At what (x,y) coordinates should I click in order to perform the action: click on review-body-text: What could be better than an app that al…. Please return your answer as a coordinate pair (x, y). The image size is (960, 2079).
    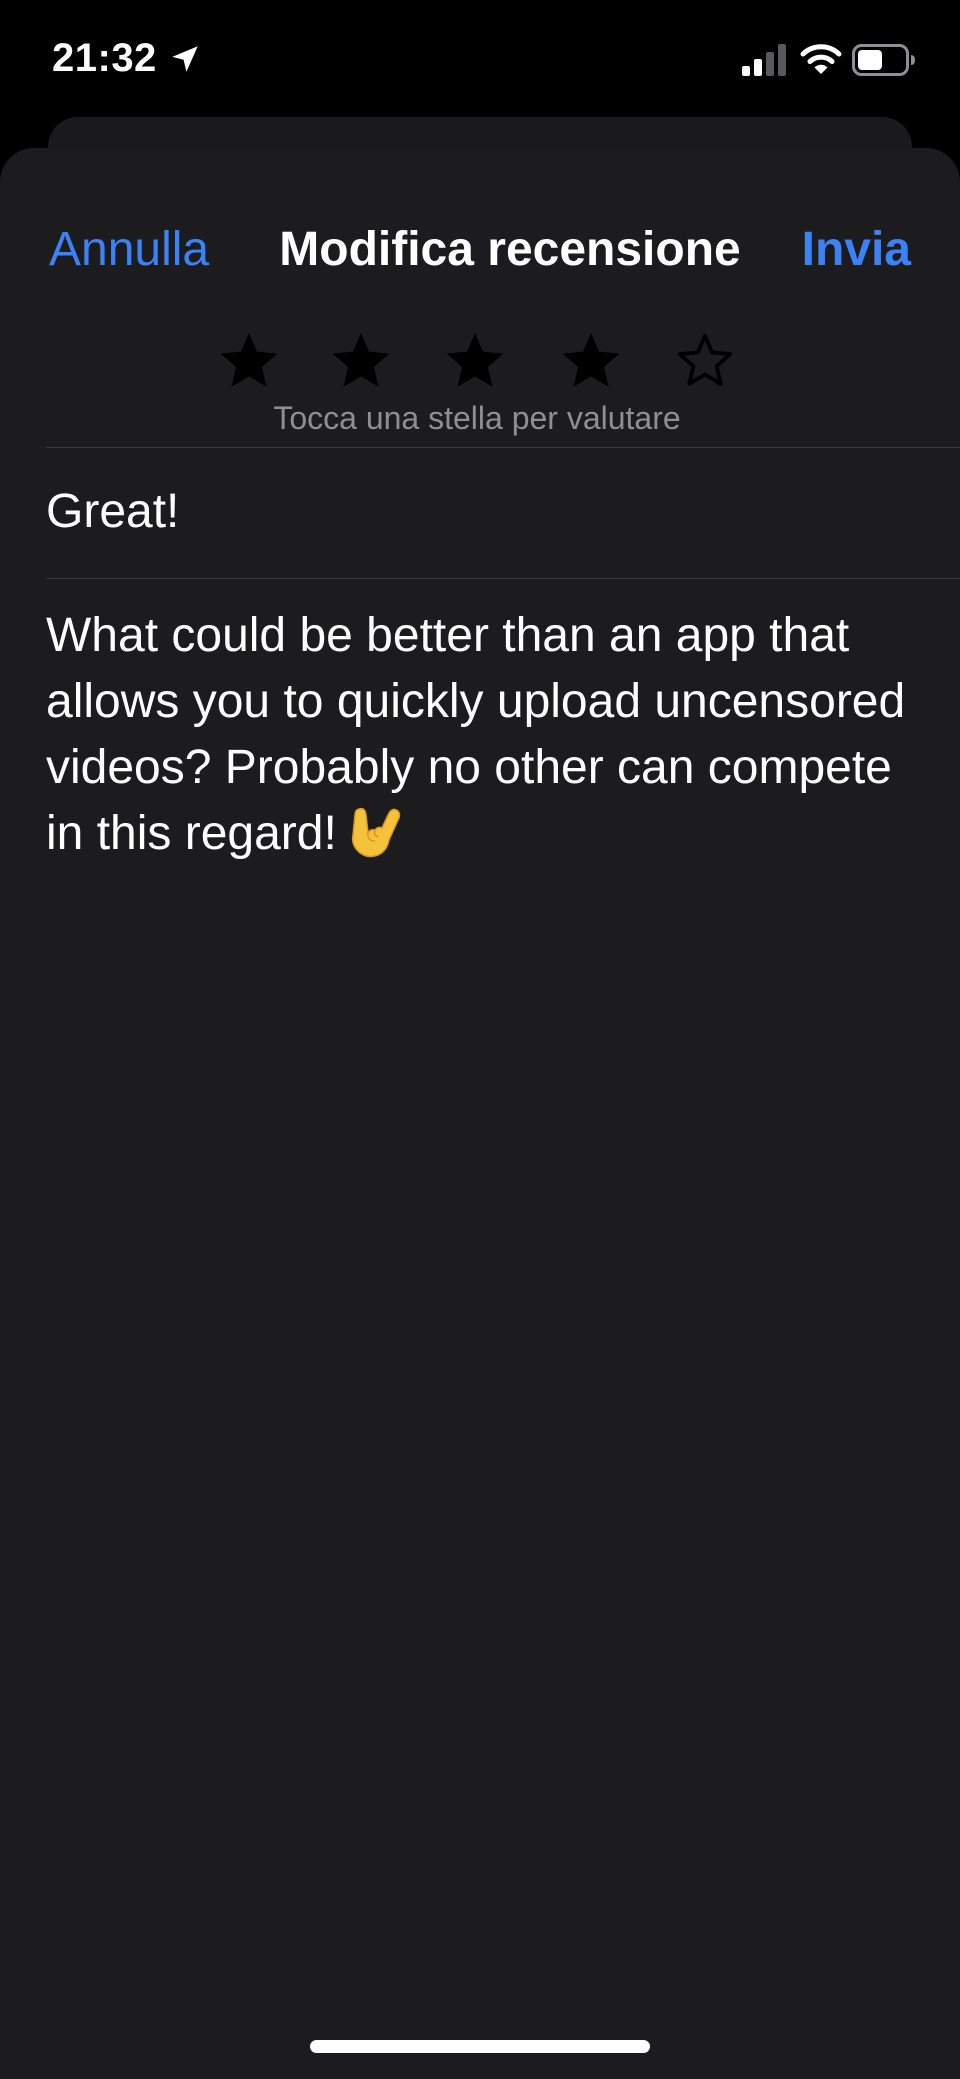
    Looking at the image, I should click on (476, 734).